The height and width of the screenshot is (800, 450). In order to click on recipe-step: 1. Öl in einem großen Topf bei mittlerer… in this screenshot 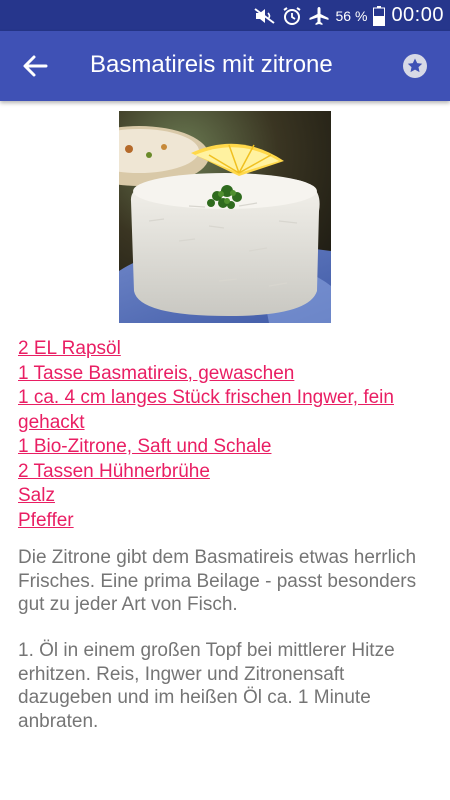, I will do `click(206, 686)`.